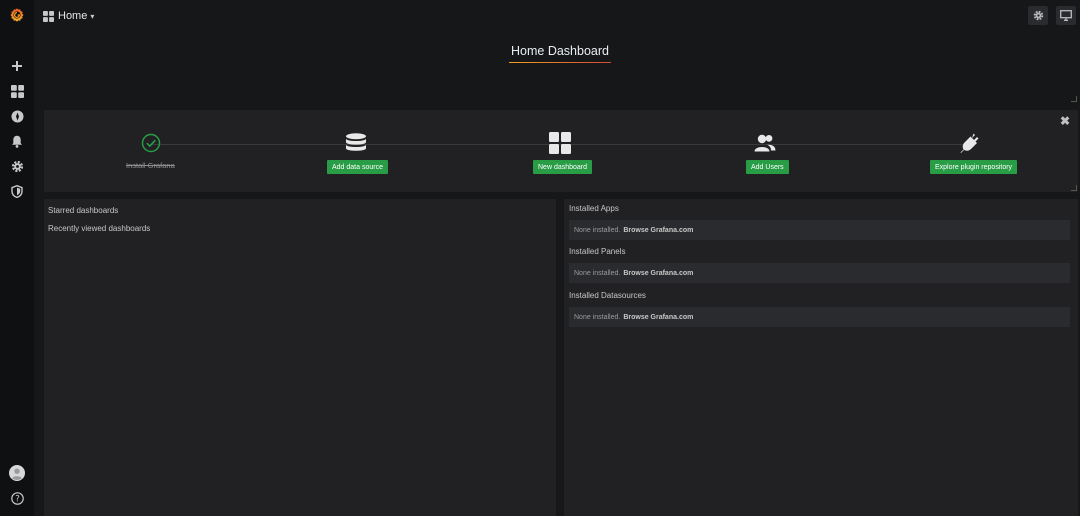 This screenshot has width=1080, height=516. Describe the element at coordinates (356, 143) in the screenshot. I see `database-icon` at that location.